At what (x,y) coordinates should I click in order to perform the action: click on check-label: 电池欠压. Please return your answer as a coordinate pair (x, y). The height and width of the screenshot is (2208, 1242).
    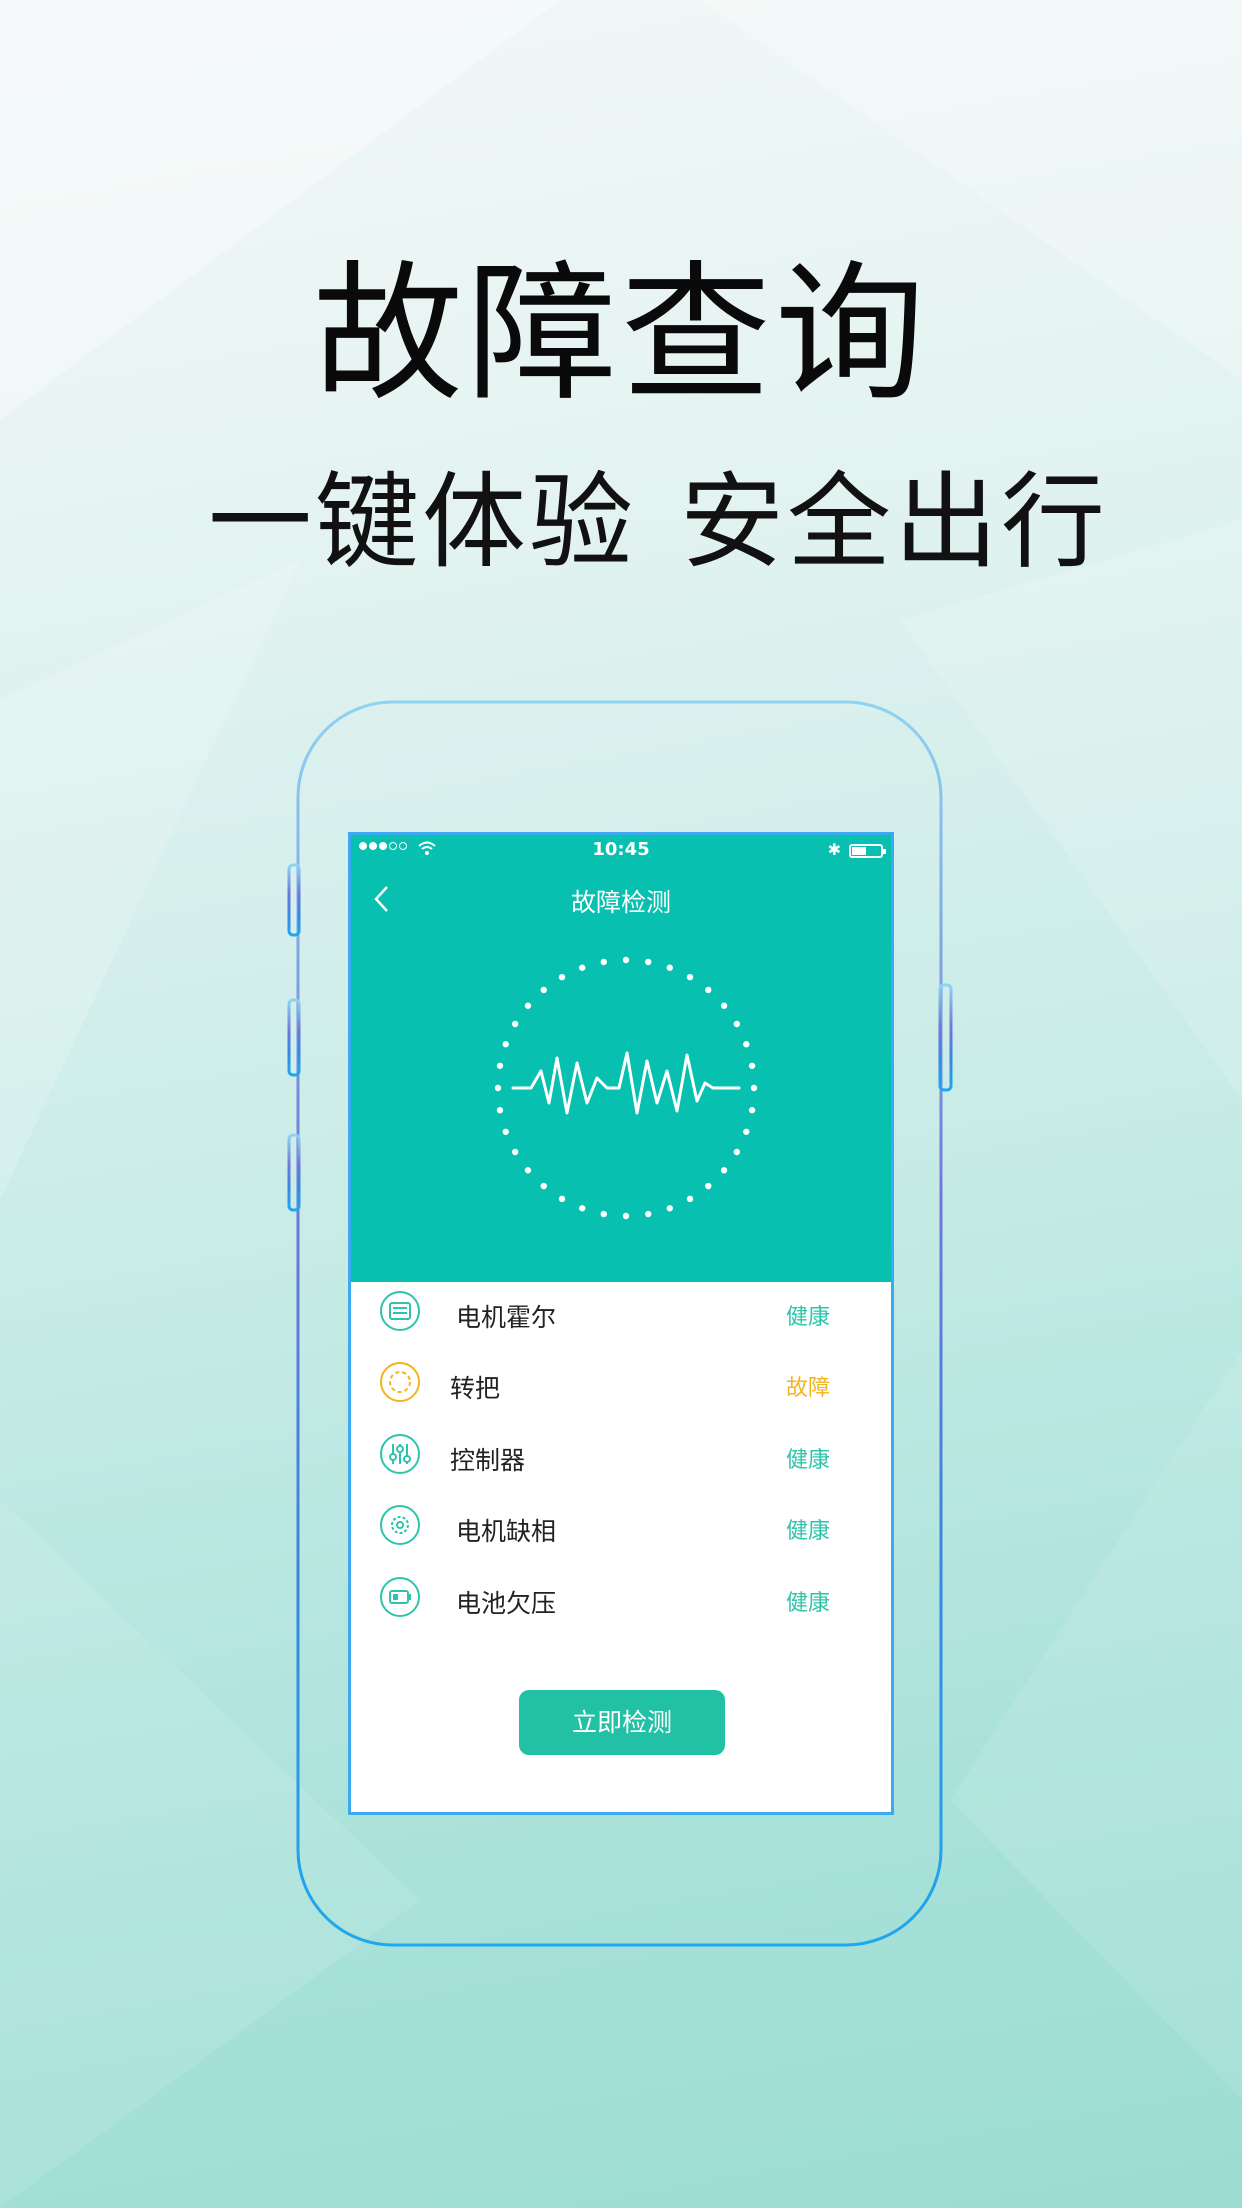
    Looking at the image, I should click on (506, 1603).